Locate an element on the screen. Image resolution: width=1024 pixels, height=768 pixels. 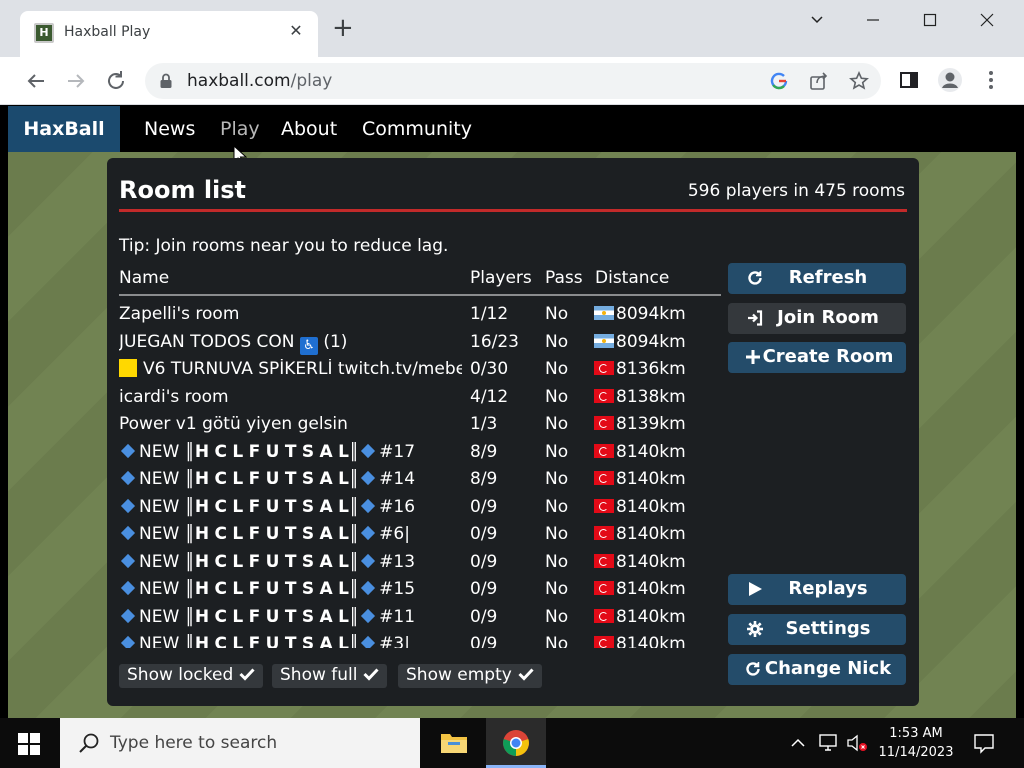
tab-close-icon: ✕ is located at coordinates (296, 30).